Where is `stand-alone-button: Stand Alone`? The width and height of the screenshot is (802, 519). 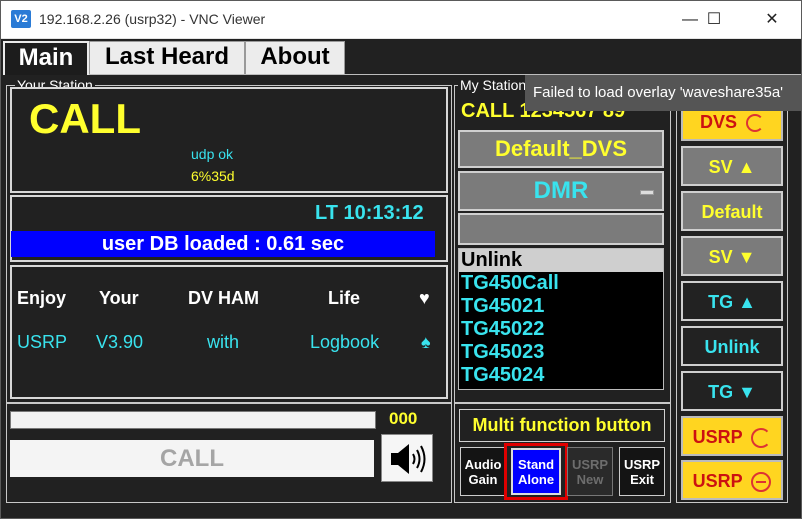 stand-alone-button: Stand Alone is located at coordinates (536, 471).